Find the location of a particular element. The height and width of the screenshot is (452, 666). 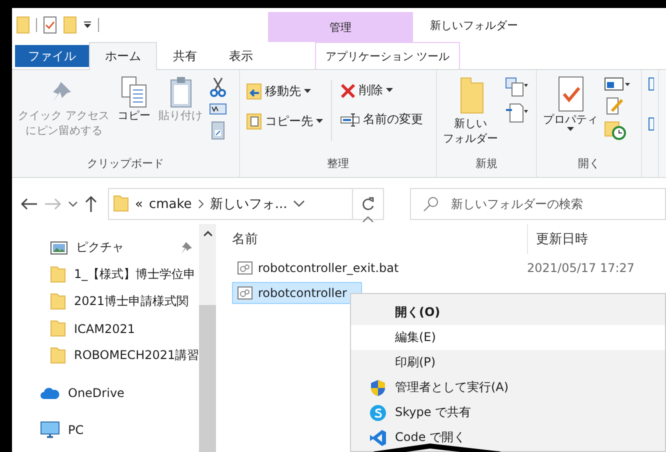

ribbon-tab: ホーム is located at coordinates (123, 56).